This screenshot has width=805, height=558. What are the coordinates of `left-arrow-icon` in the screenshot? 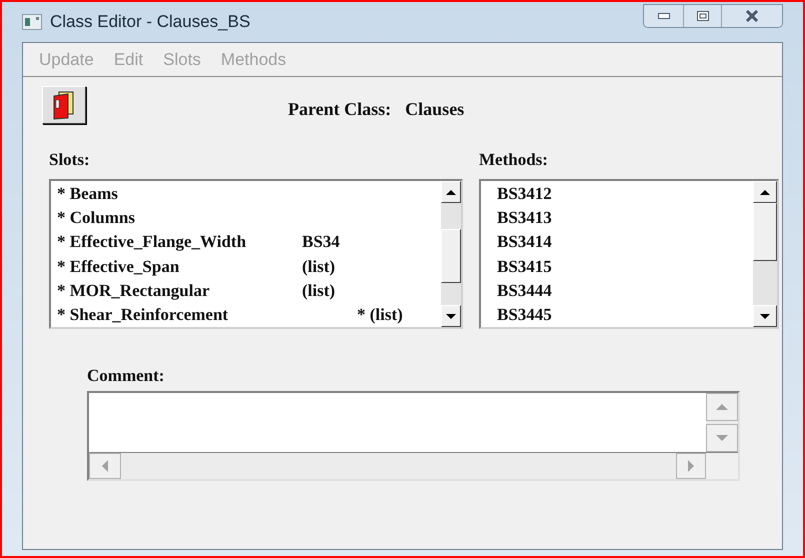 It's located at (105, 466).